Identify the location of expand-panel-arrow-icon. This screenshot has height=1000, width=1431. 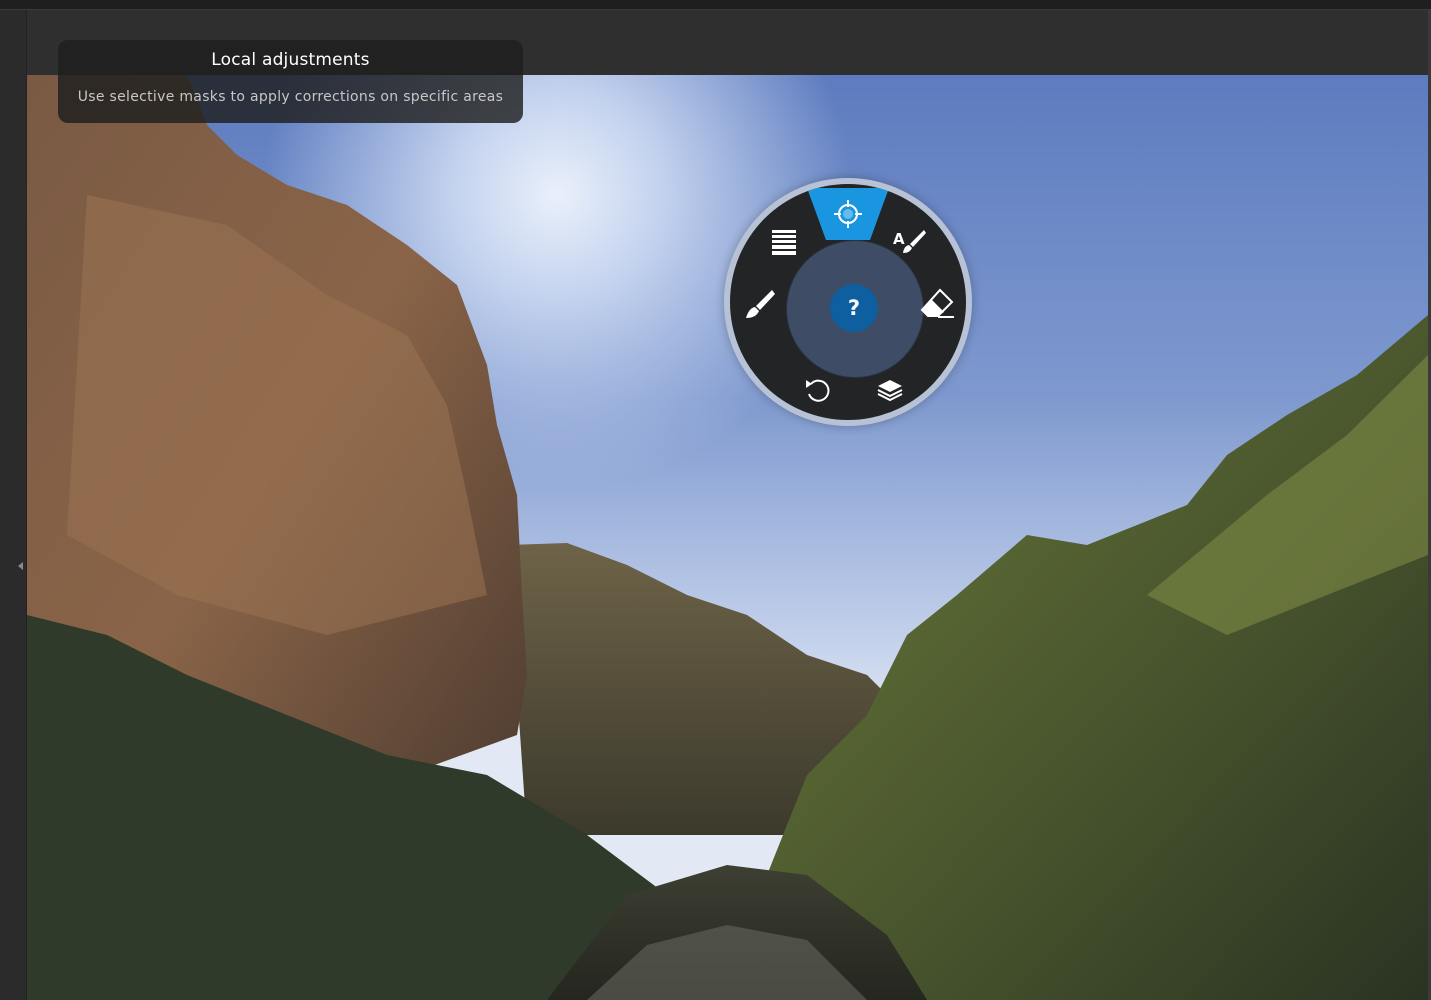
(20, 566).